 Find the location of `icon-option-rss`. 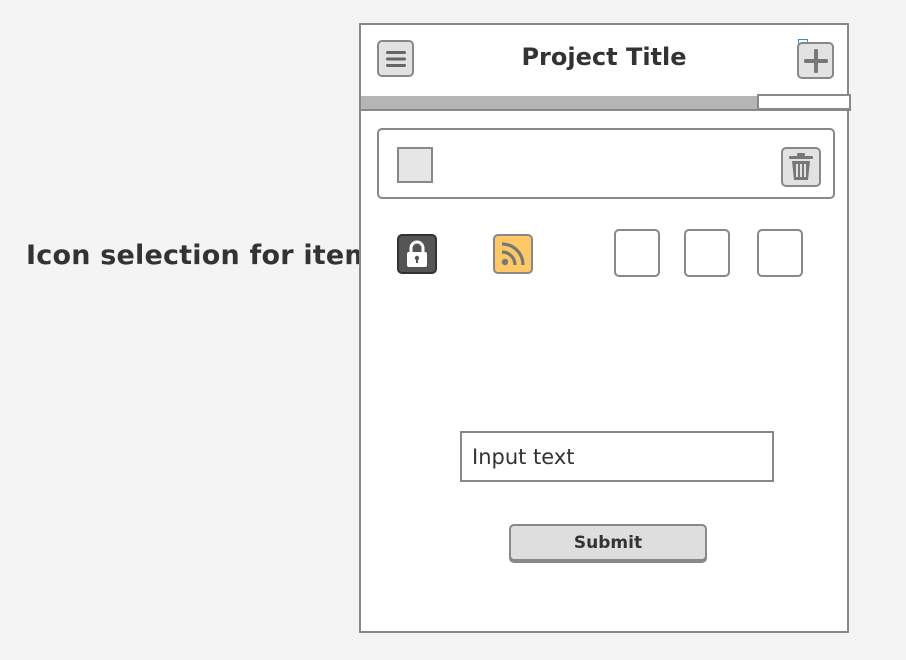

icon-option-rss is located at coordinates (513, 254).